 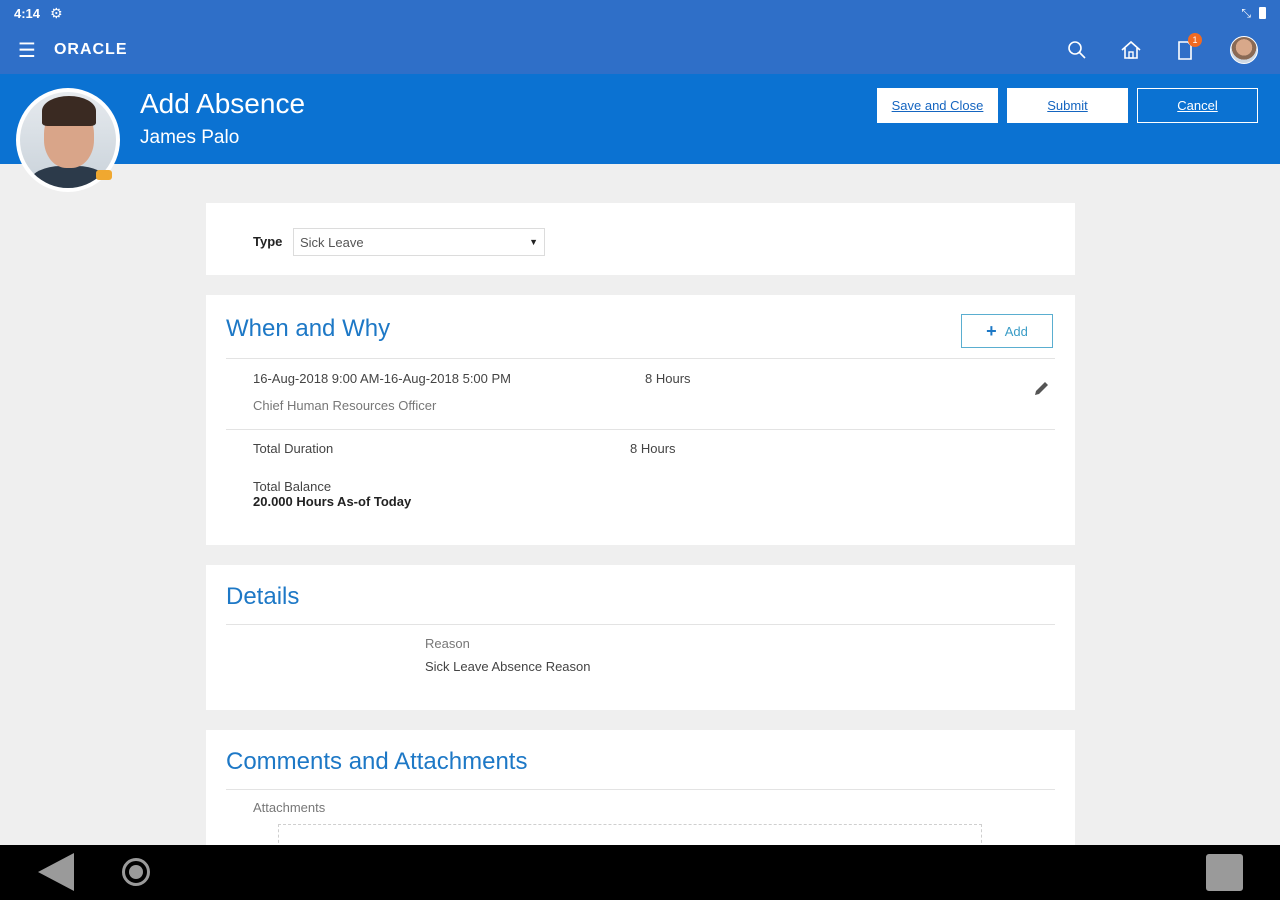 I want to click on details-title: Details, so click(x=263, y=596).